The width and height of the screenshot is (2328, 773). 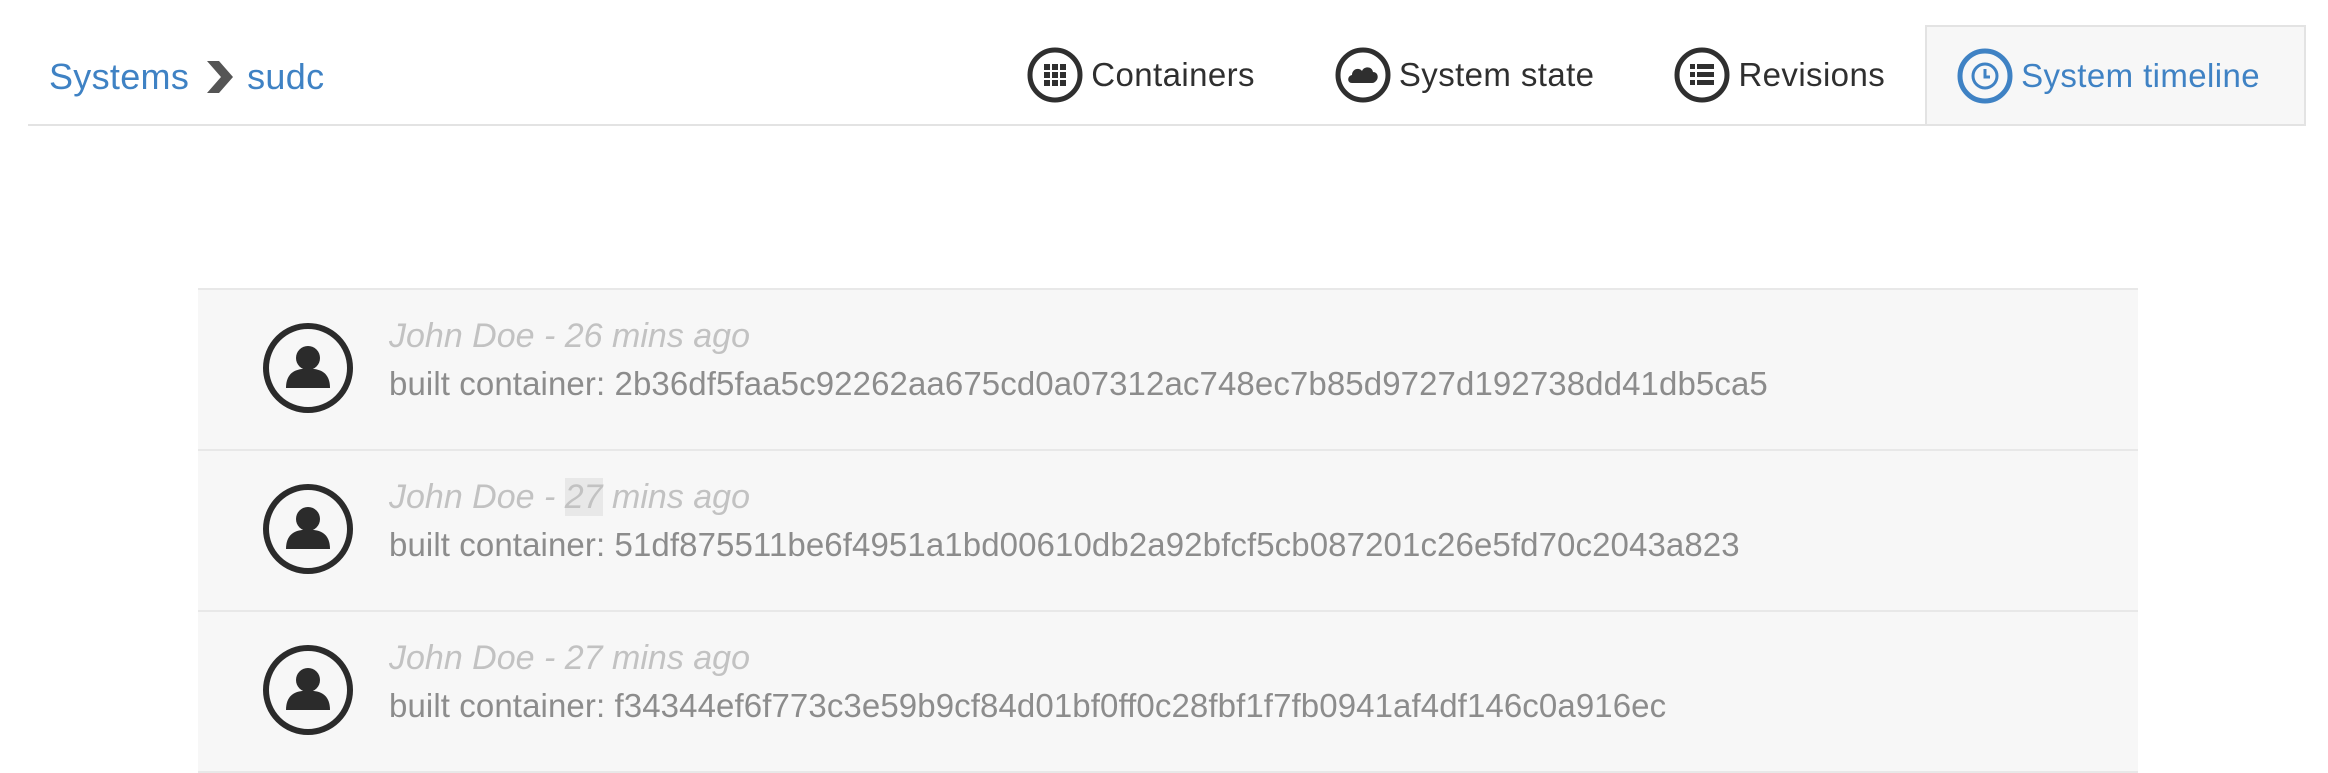 I want to click on tab-system-timeline-label: System timeline, so click(x=2140, y=75).